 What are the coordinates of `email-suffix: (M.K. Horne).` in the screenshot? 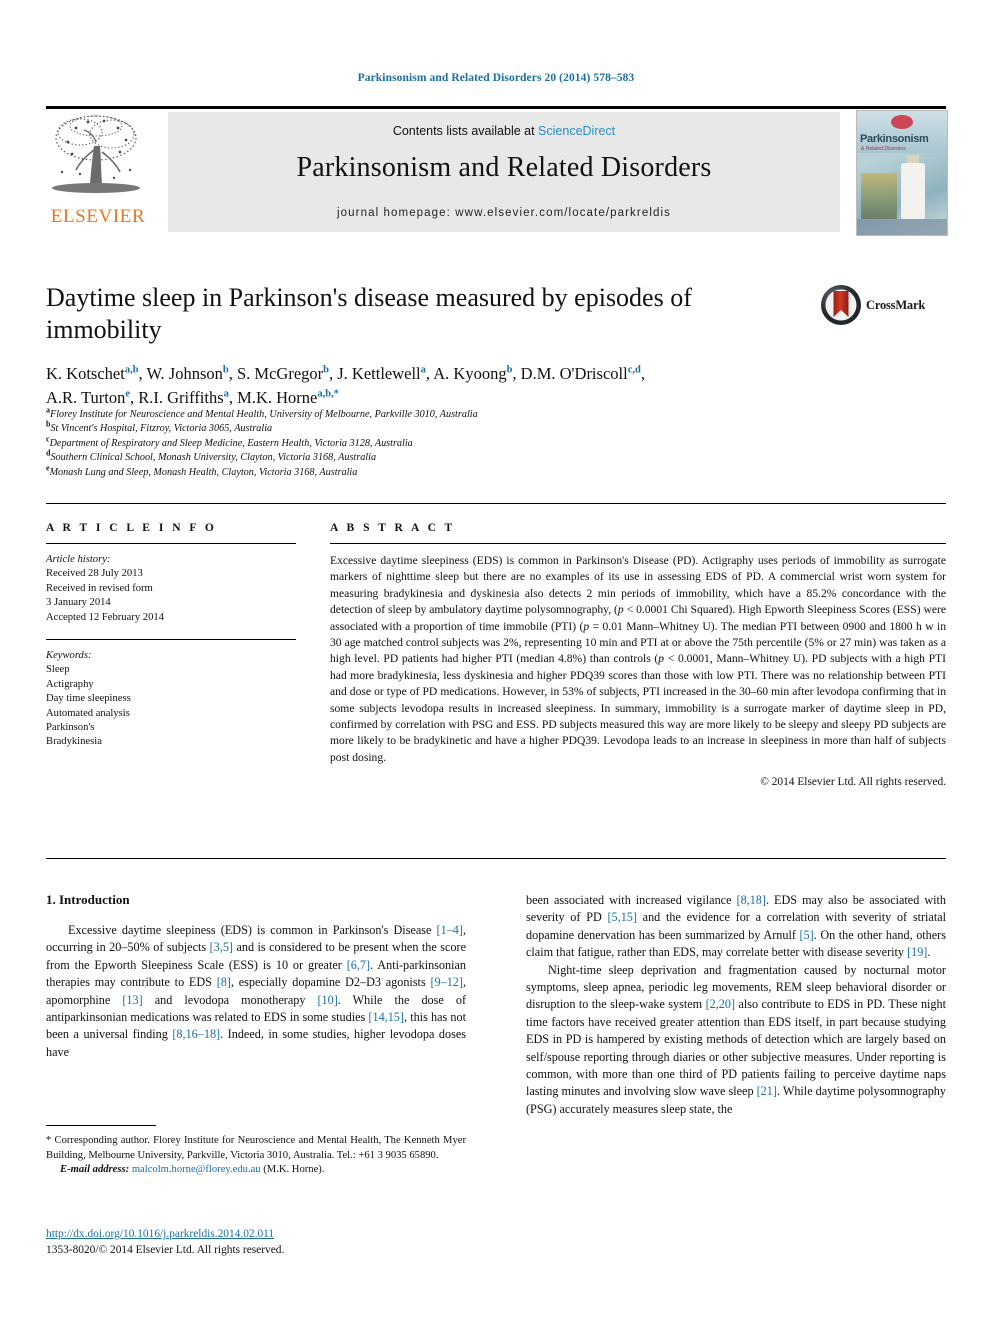 It's located at (294, 1170).